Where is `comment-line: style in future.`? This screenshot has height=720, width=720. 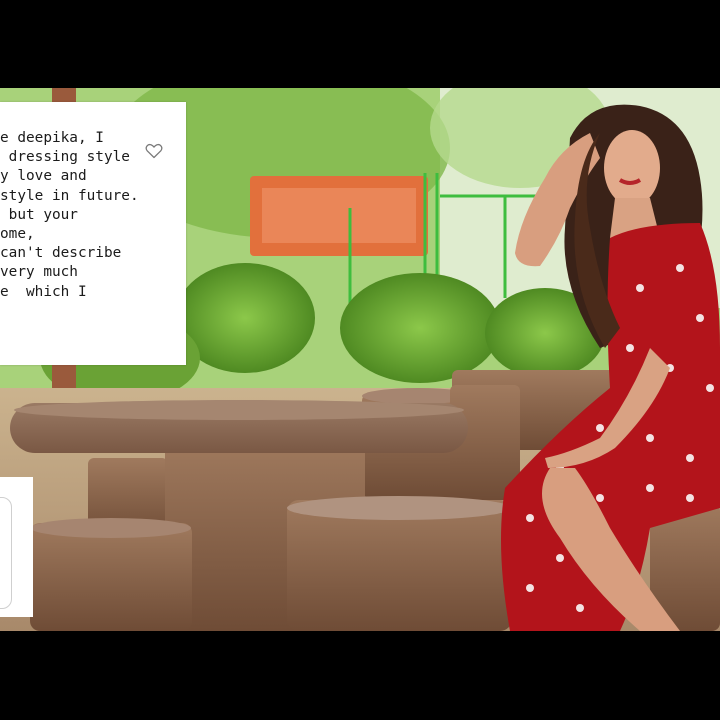 comment-line: style in future. is located at coordinates (69, 195).